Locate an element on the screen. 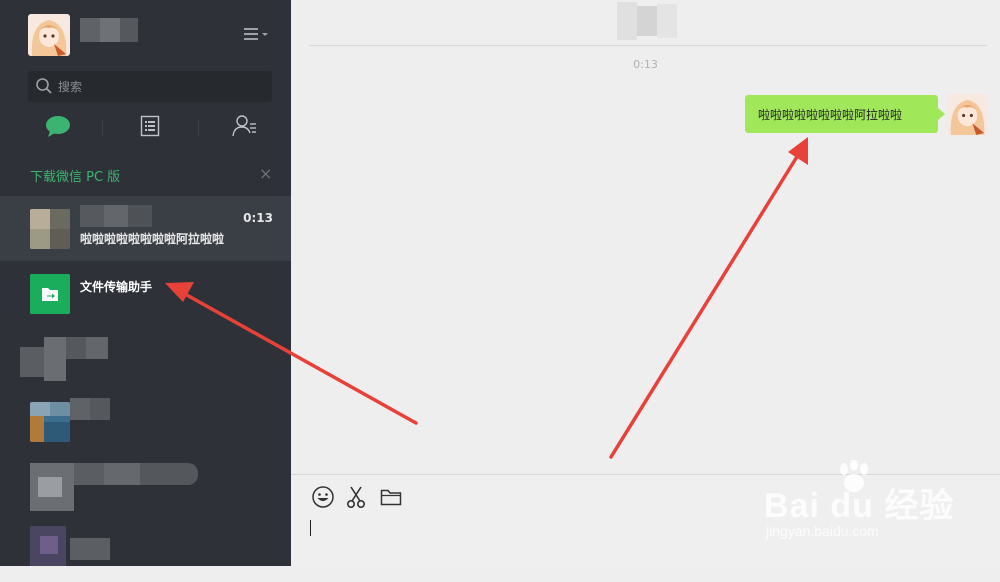  chat-preview: 啦啦啦啦啦啦啦啦阿拉啦啦 is located at coordinates (152, 239).